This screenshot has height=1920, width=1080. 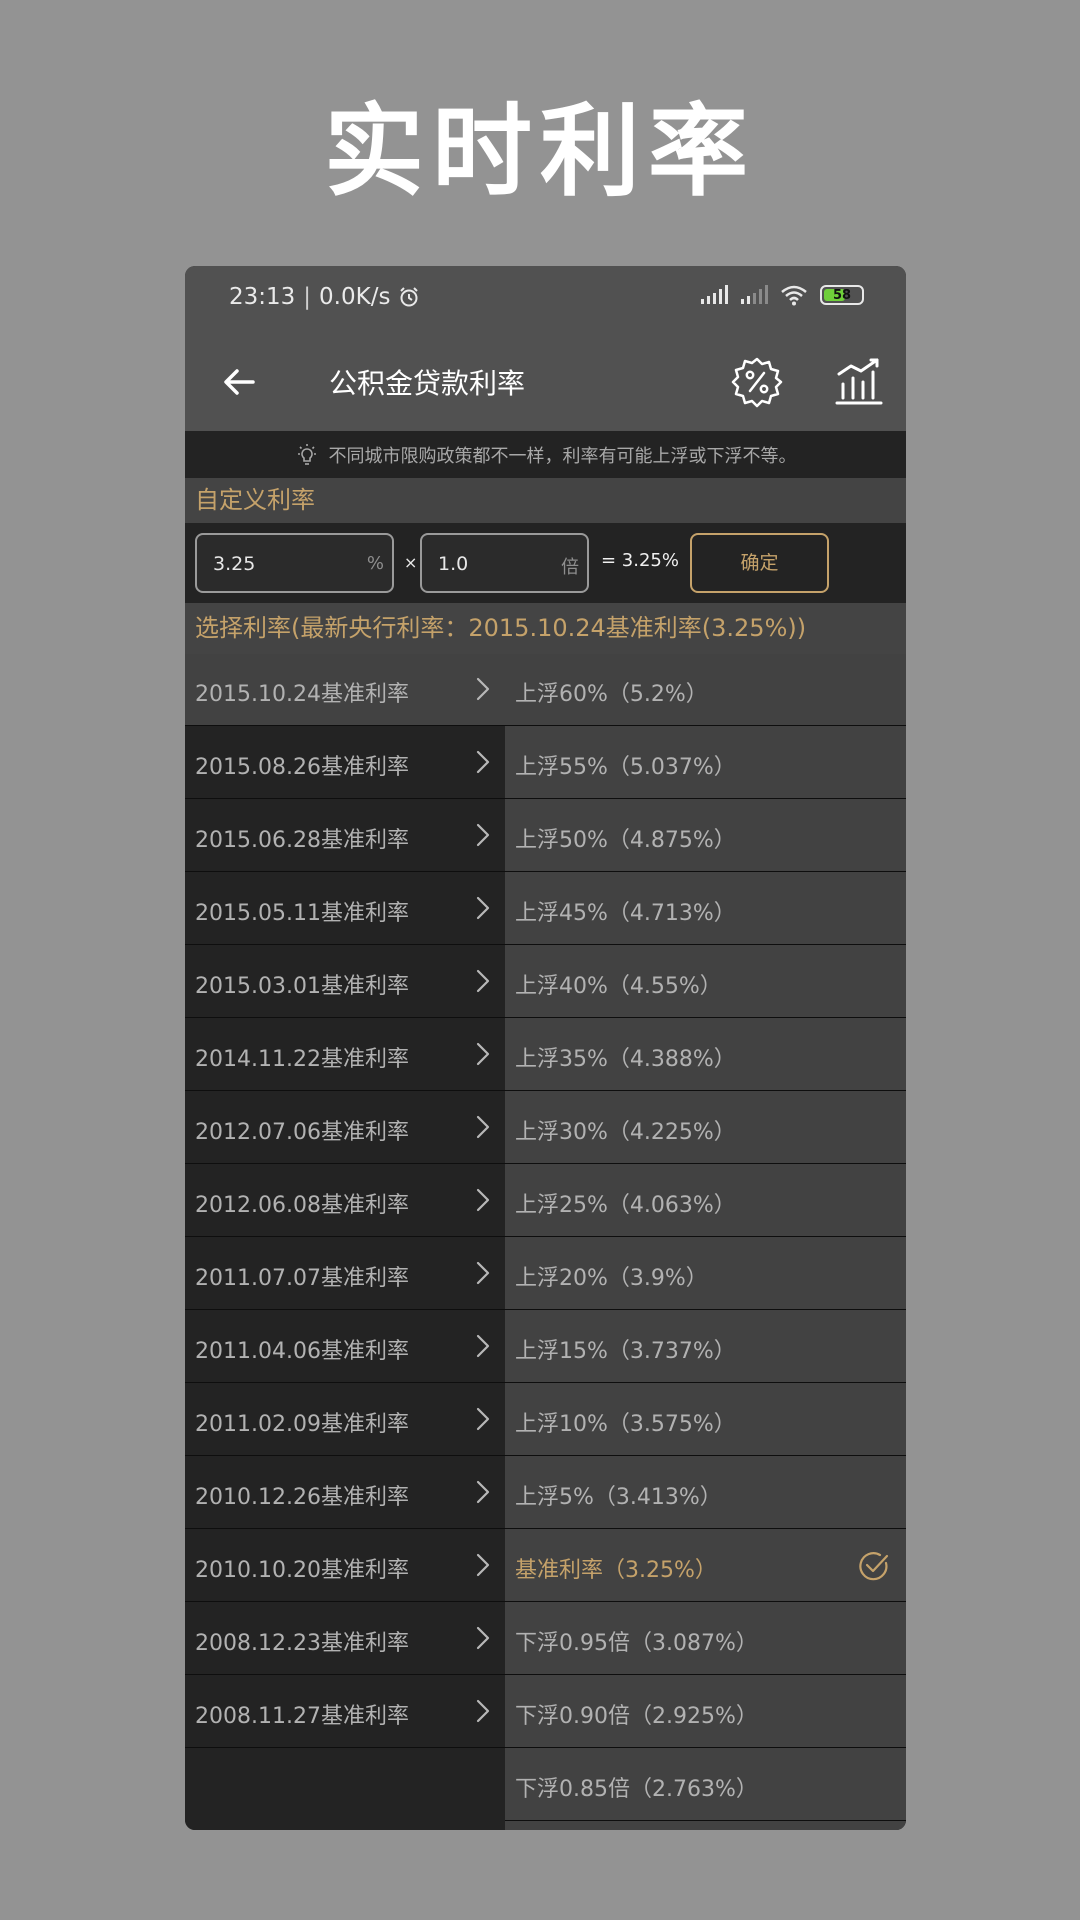 What do you see at coordinates (302, 1059) in the screenshot?
I see `date-label: 2014.11.22基准利率` at bounding box center [302, 1059].